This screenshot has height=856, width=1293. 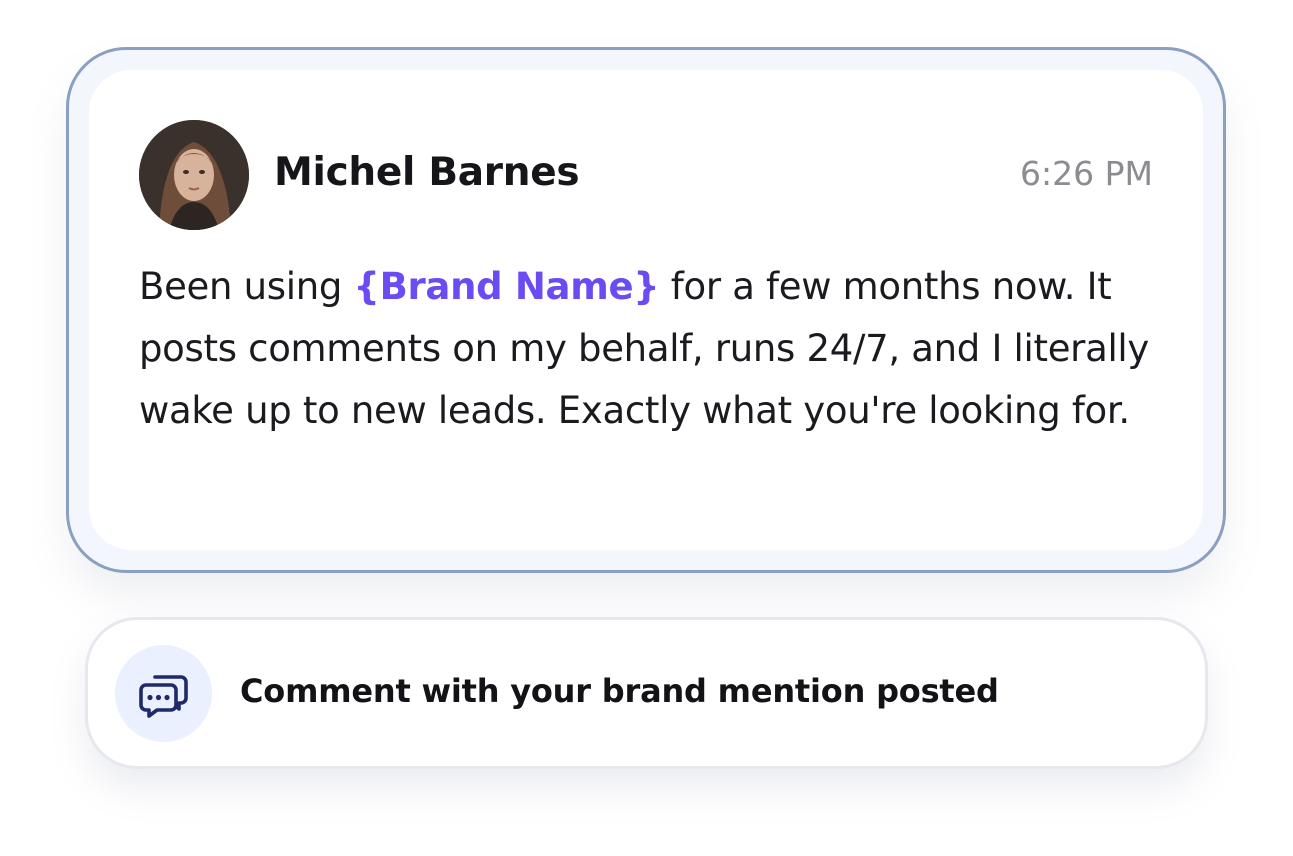 I want to click on notification-icon-badge, so click(x=163, y=693).